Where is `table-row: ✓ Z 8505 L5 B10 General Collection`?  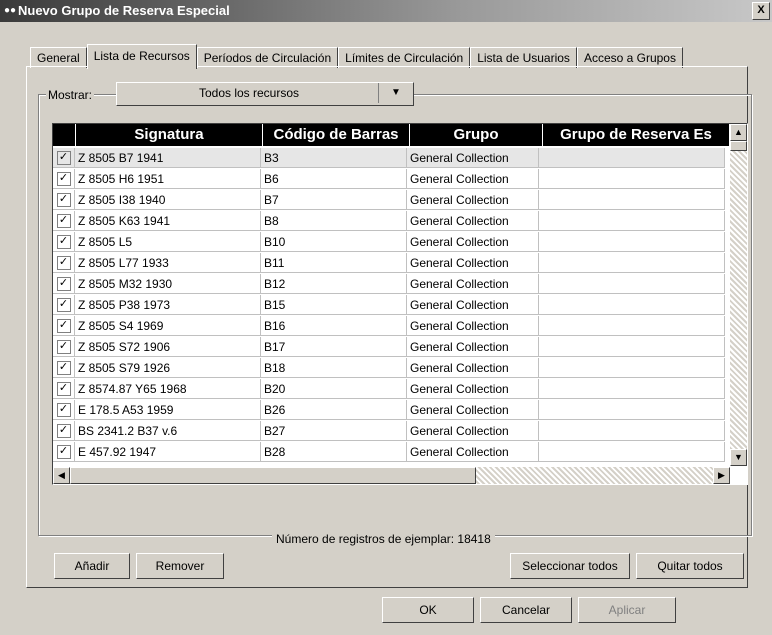
table-row: ✓ Z 8505 L5 B10 General Collection is located at coordinates (389, 242).